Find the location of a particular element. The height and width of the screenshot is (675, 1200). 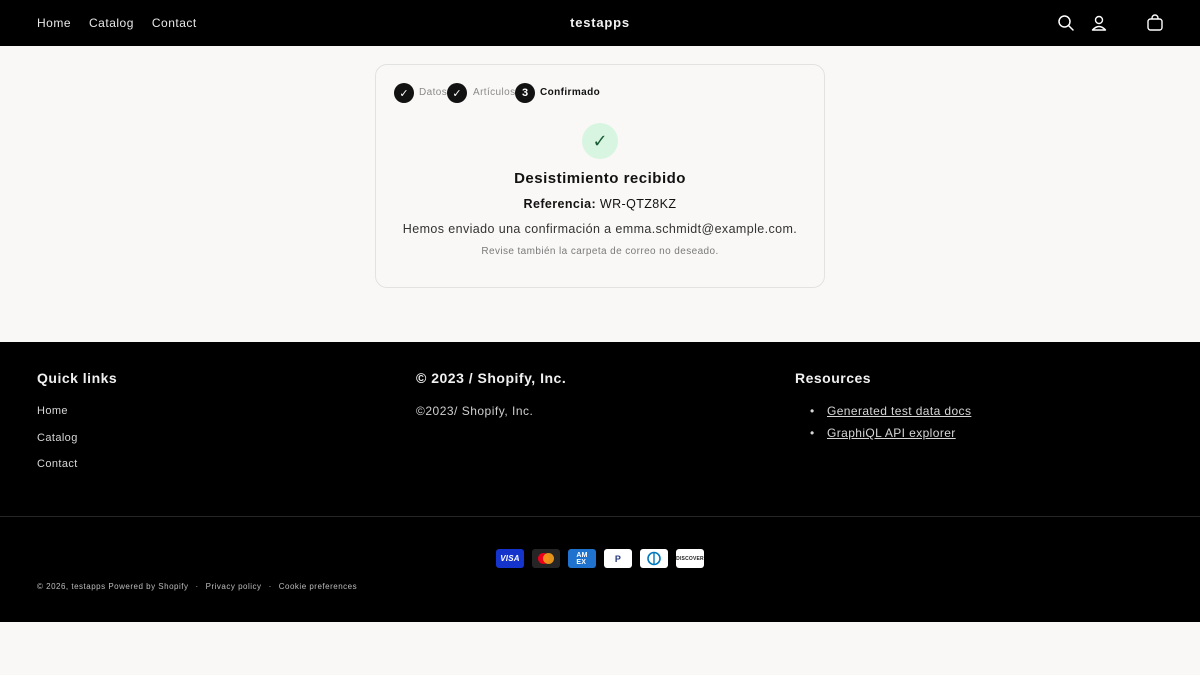

step-1-done-icon: ✓ is located at coordinates (404, 93).